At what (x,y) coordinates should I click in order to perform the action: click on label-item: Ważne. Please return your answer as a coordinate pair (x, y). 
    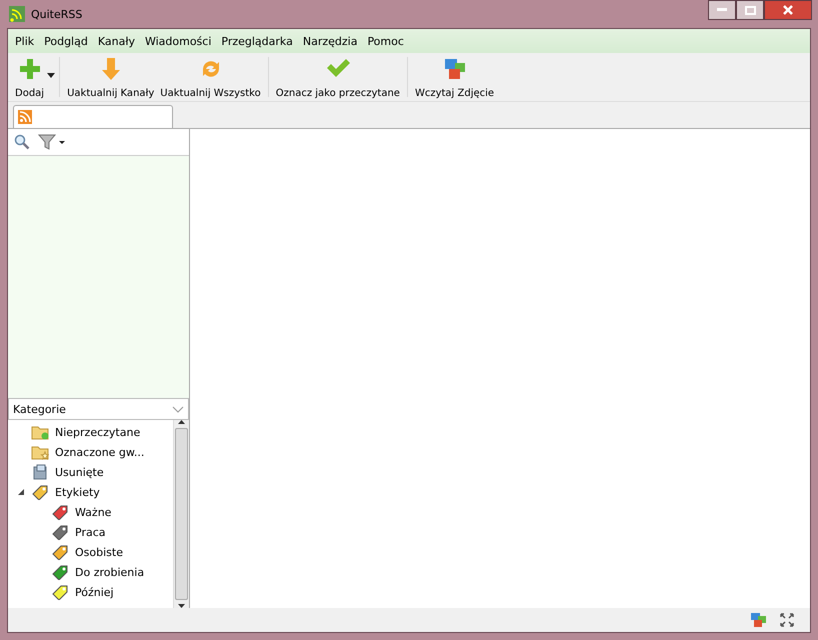
    Looking at the image, I should click on (93, 512).